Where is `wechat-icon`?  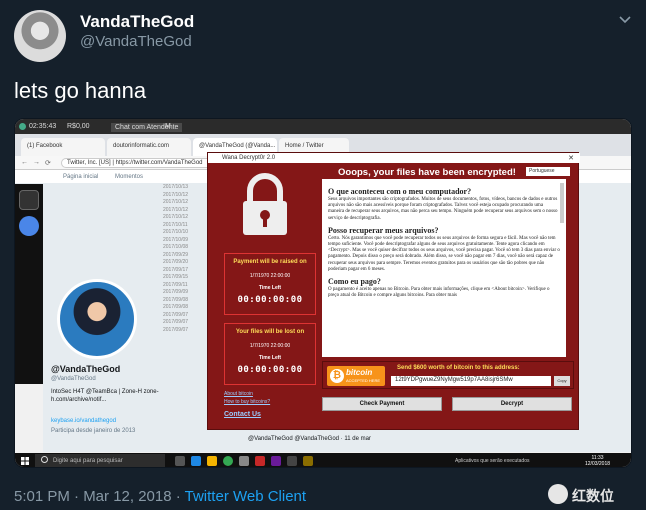 wechat-icon is located at coordinates (558, 494).